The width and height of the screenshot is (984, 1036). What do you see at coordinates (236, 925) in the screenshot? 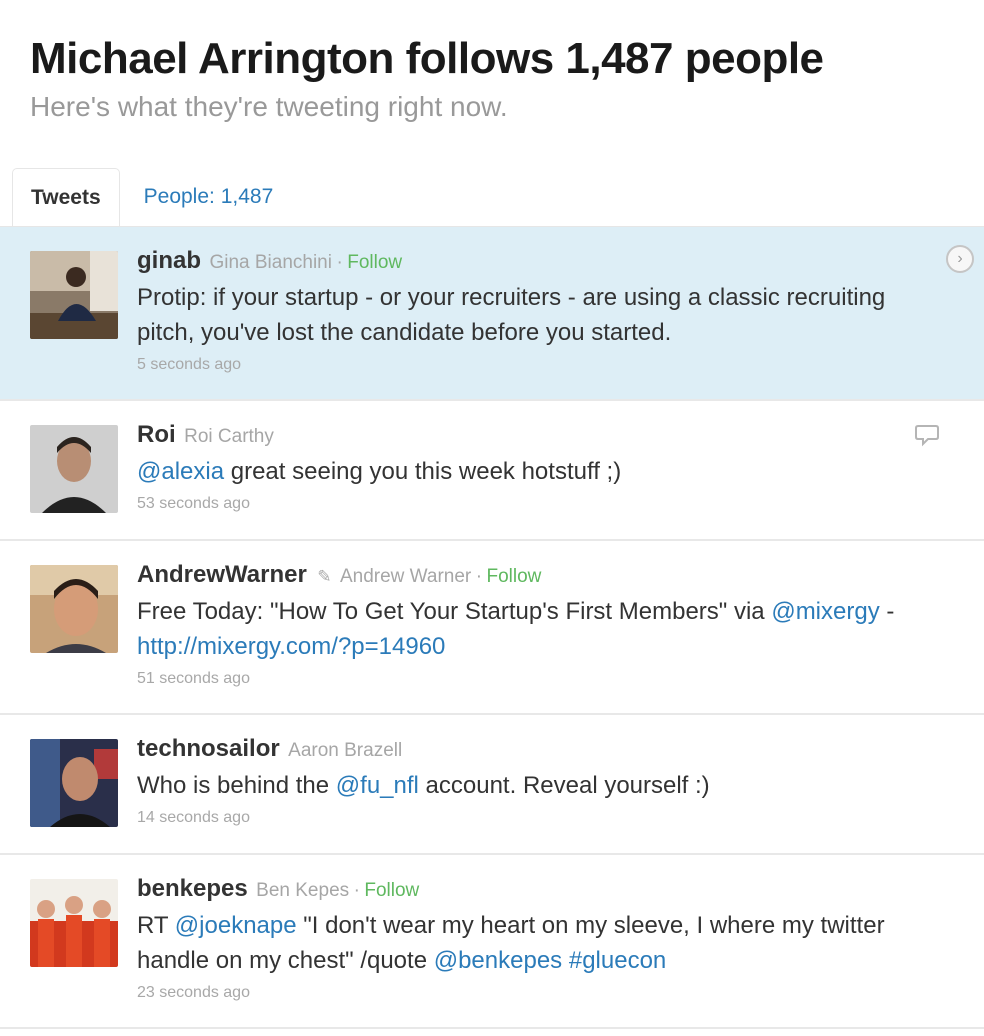
I see `mention-link: @joeknape` at bounding box center [236, 925].